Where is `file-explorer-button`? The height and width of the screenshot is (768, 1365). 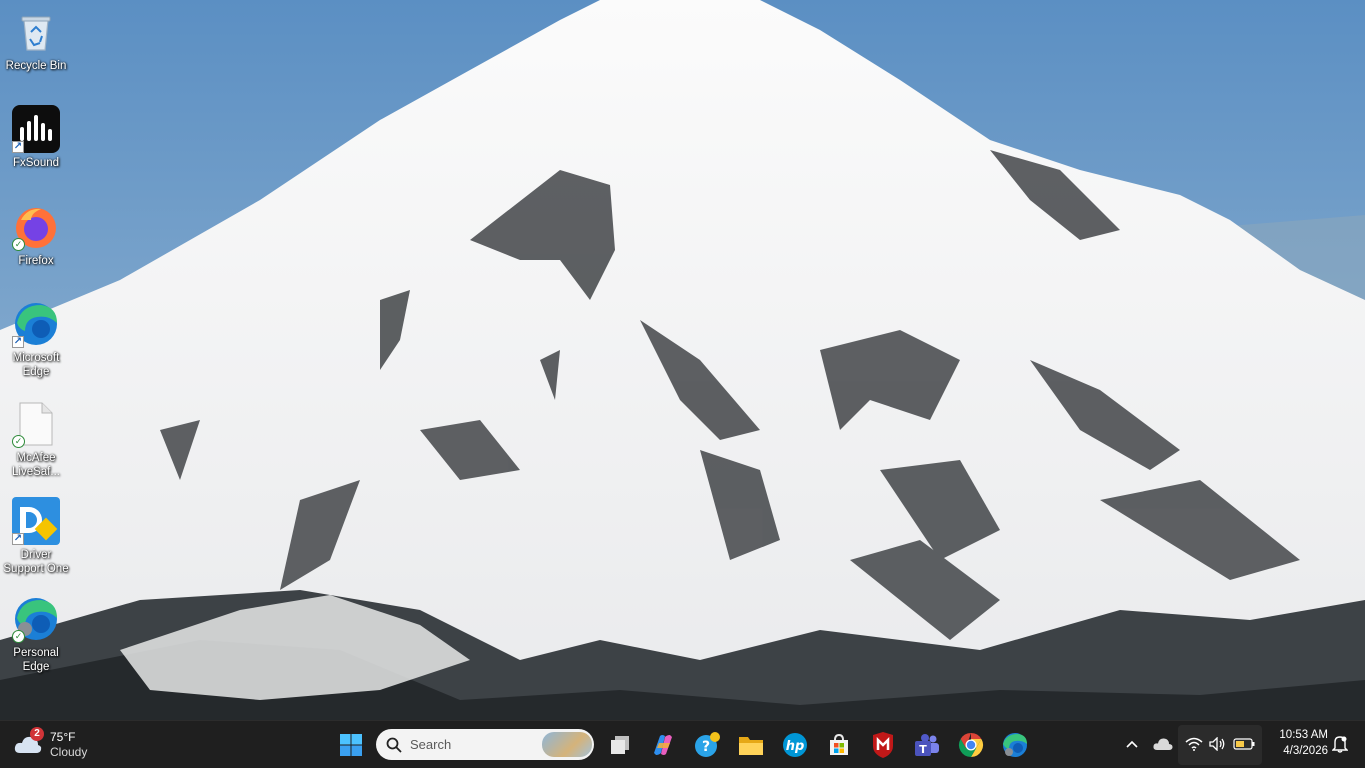
file-explorer-button is located at coordinates (751, 745).